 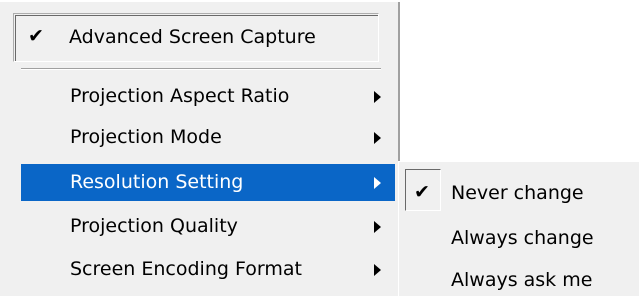 What do you see at coordinates (517, 193) in the screenshot?
I see `submenu-item-label: Never change` at bounding box center [517, 193].